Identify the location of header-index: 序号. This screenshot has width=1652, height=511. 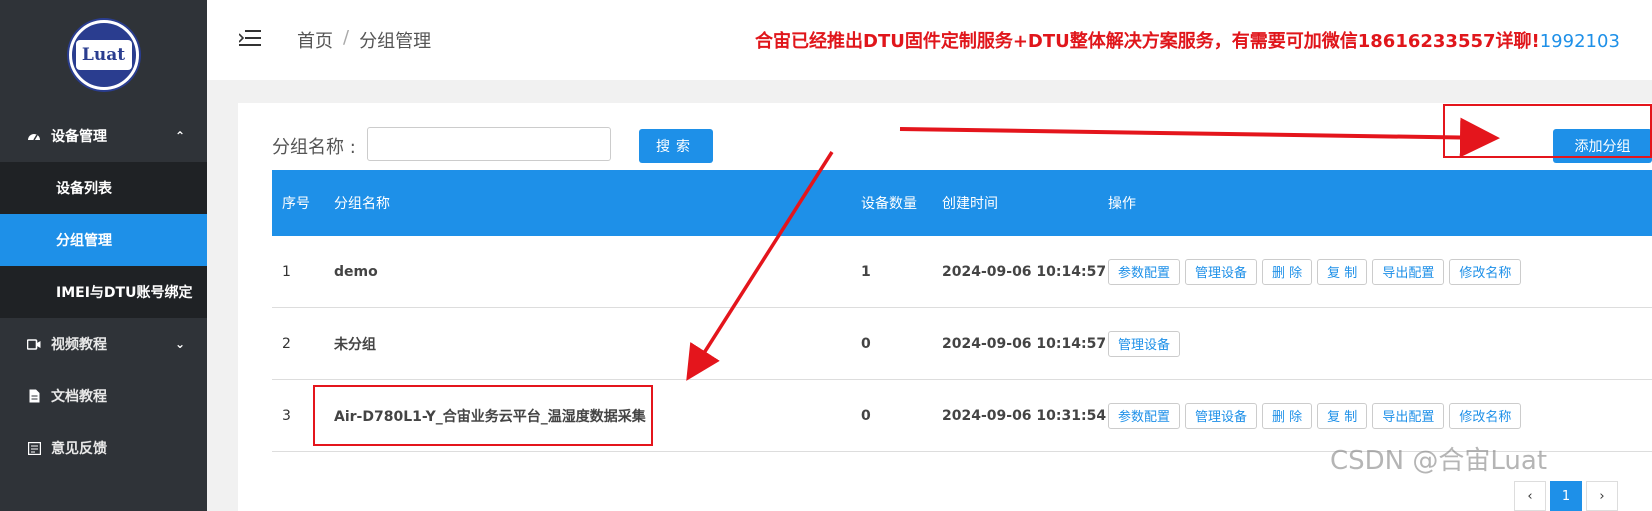
(296, 204).